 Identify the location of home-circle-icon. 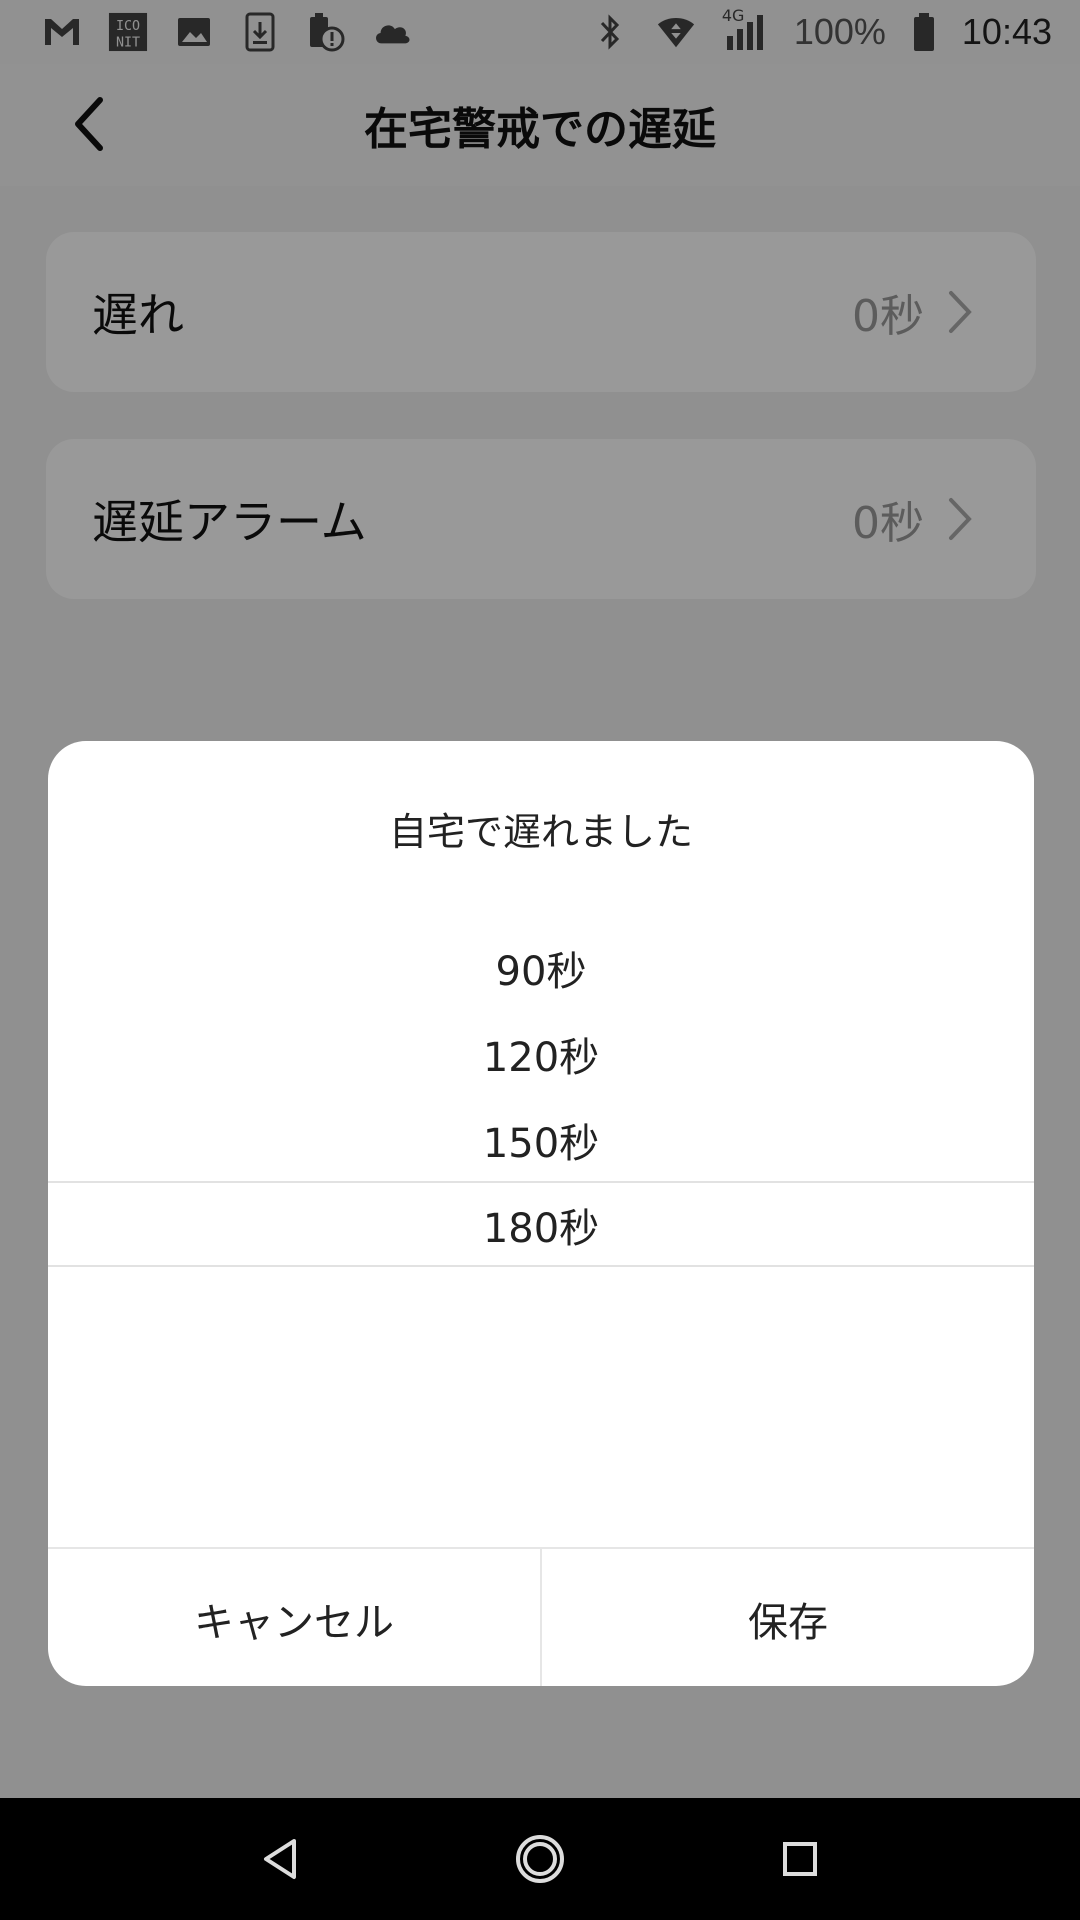
(540, 1859).